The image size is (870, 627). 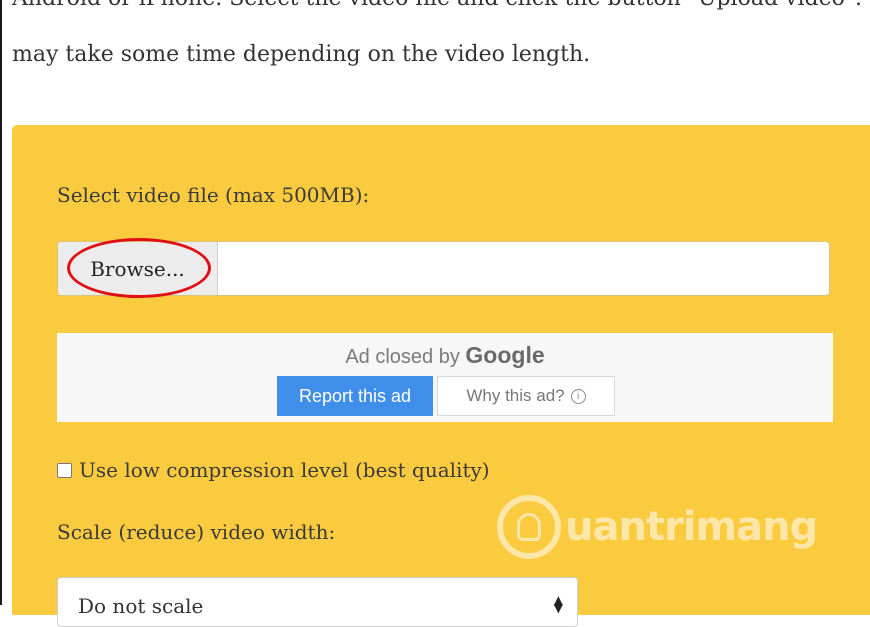 I want to click on report-ad-button: Report this ad, so click(x=355, y=396).